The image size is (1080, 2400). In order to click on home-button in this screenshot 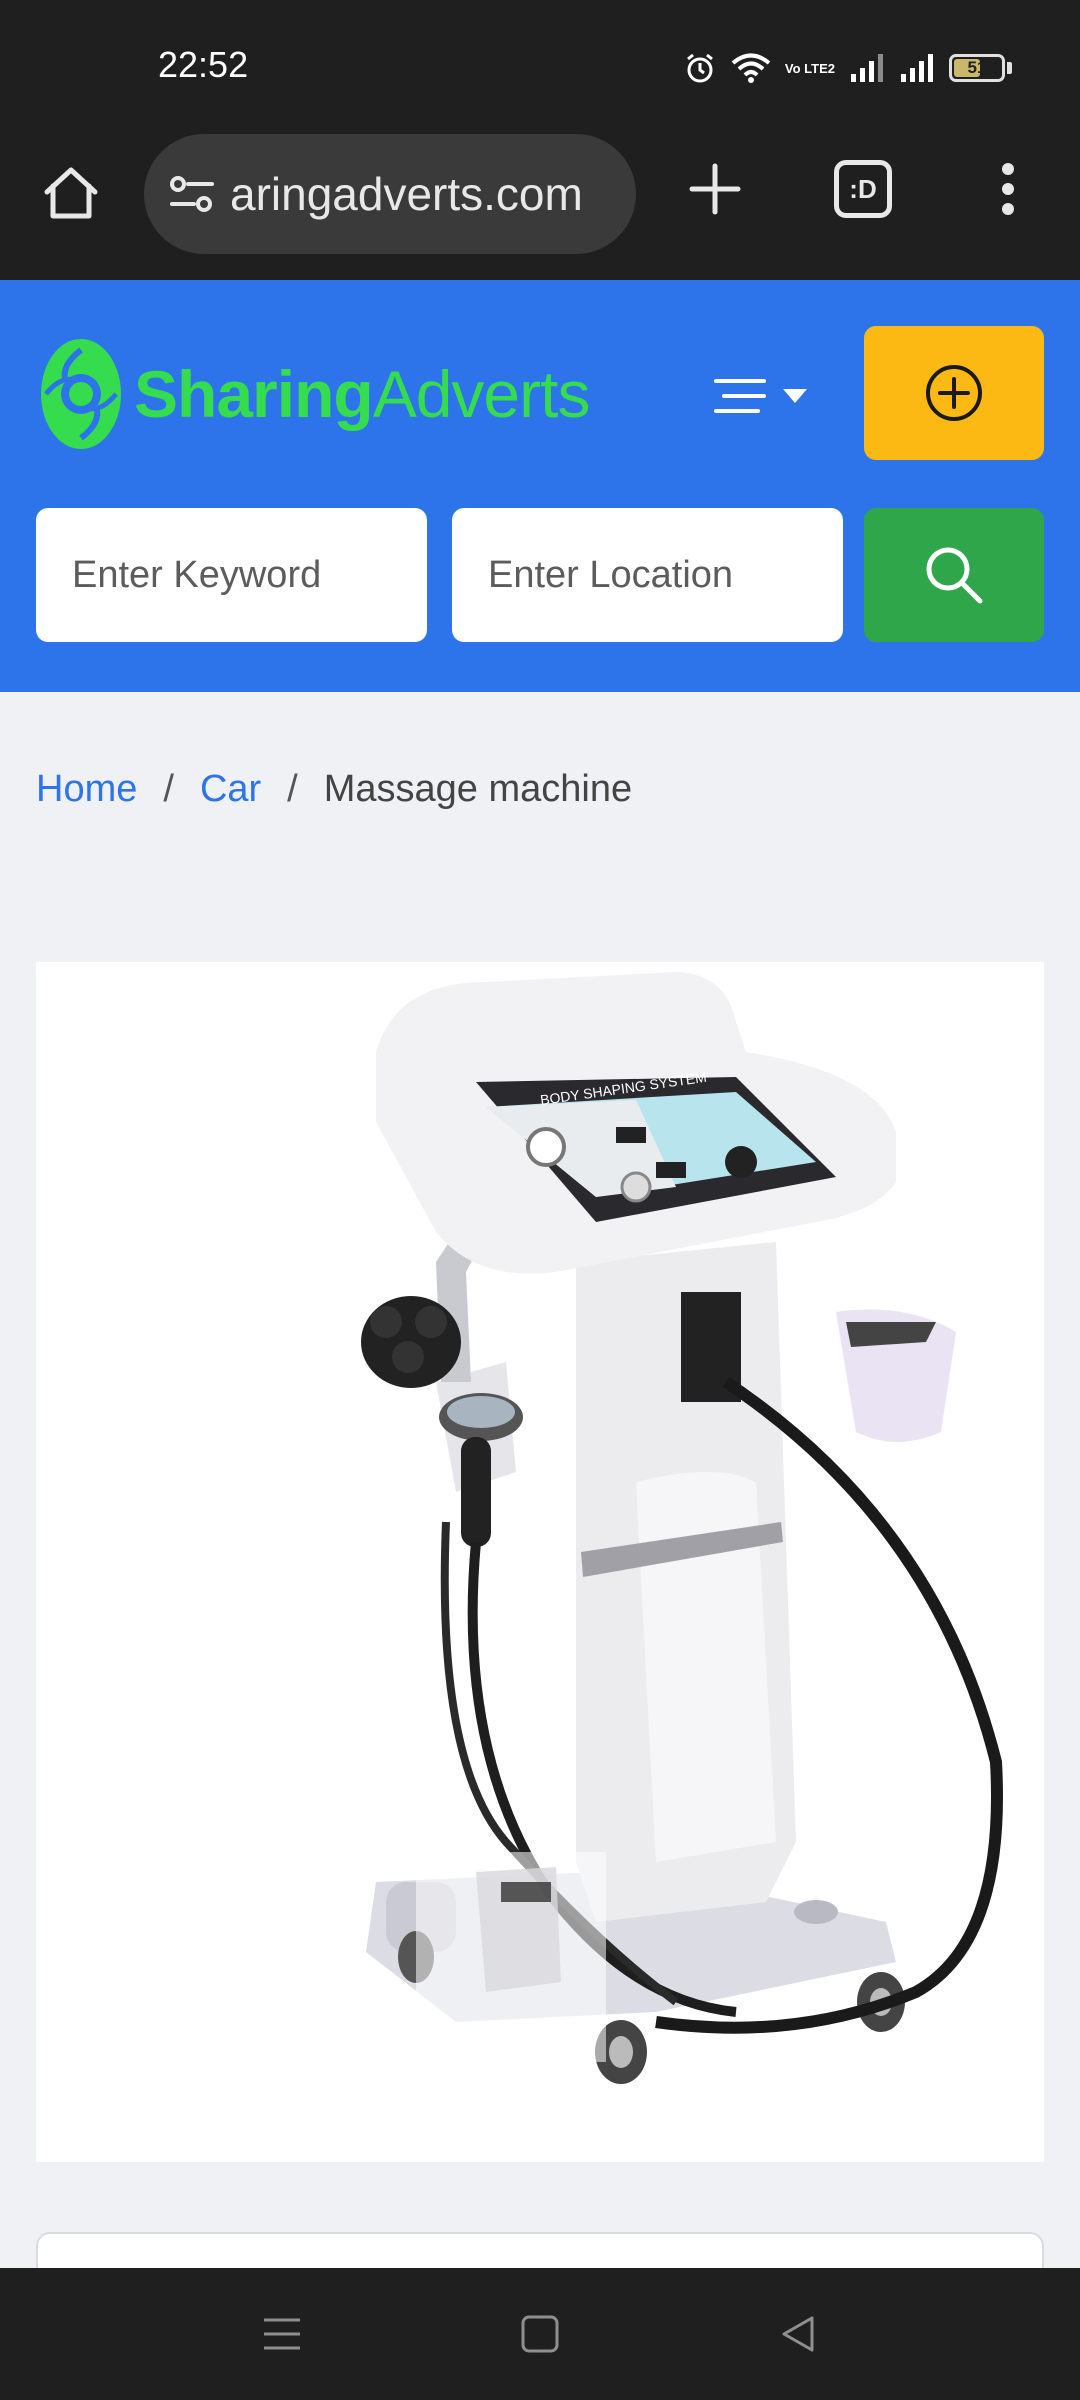, I will do `click(71, 193)`.